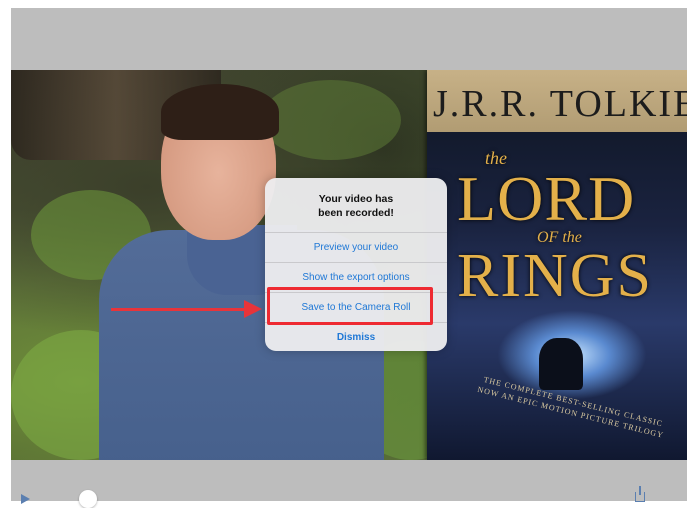 The image size is (687, 508). I want to click on boy-hair, so click(220, 112).